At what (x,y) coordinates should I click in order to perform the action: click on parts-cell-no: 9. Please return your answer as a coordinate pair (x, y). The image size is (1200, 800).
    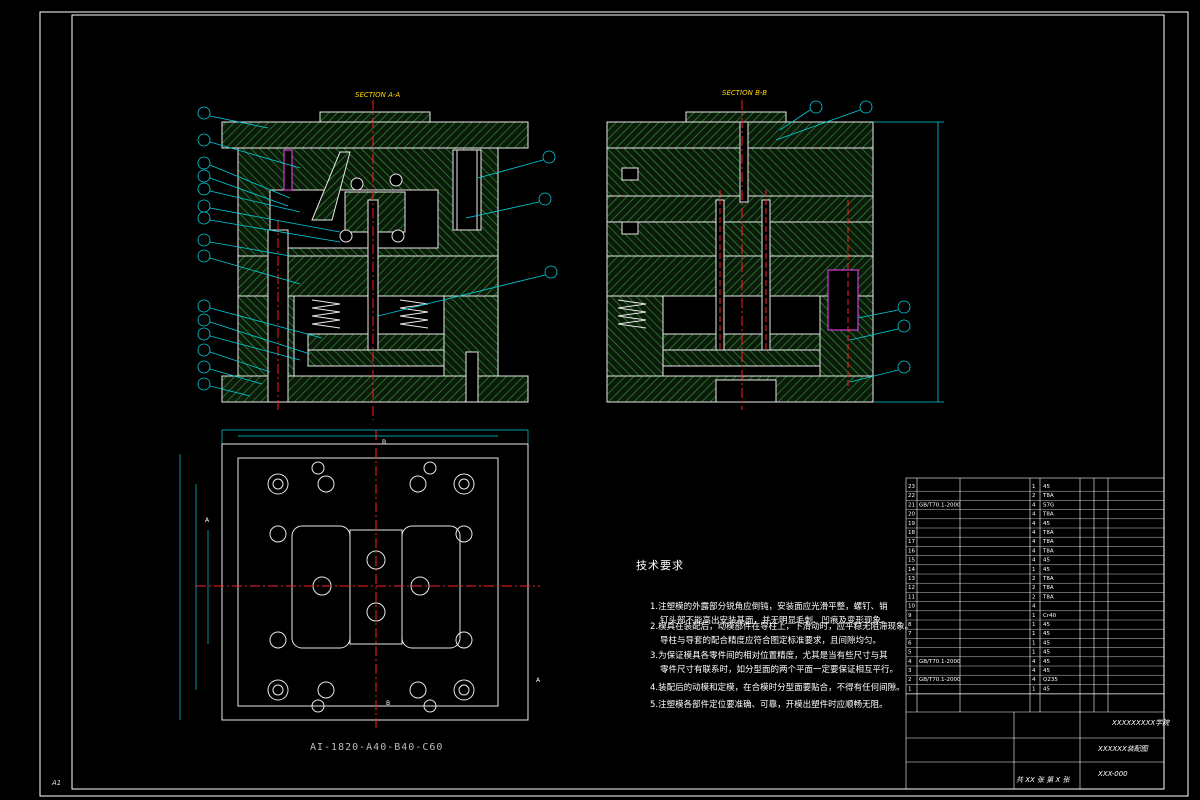
    Looking at the image, I should click on (910, 616).